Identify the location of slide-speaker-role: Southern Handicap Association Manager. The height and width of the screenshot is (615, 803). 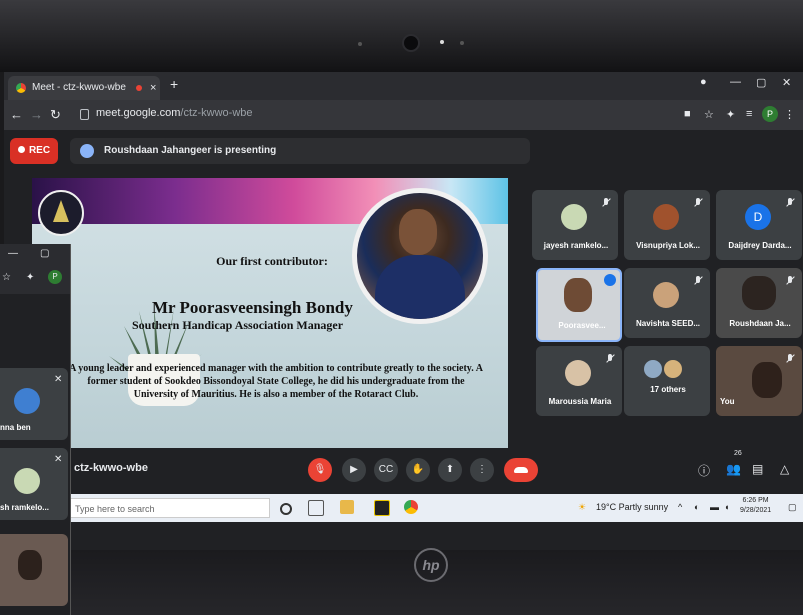
(238, 325).